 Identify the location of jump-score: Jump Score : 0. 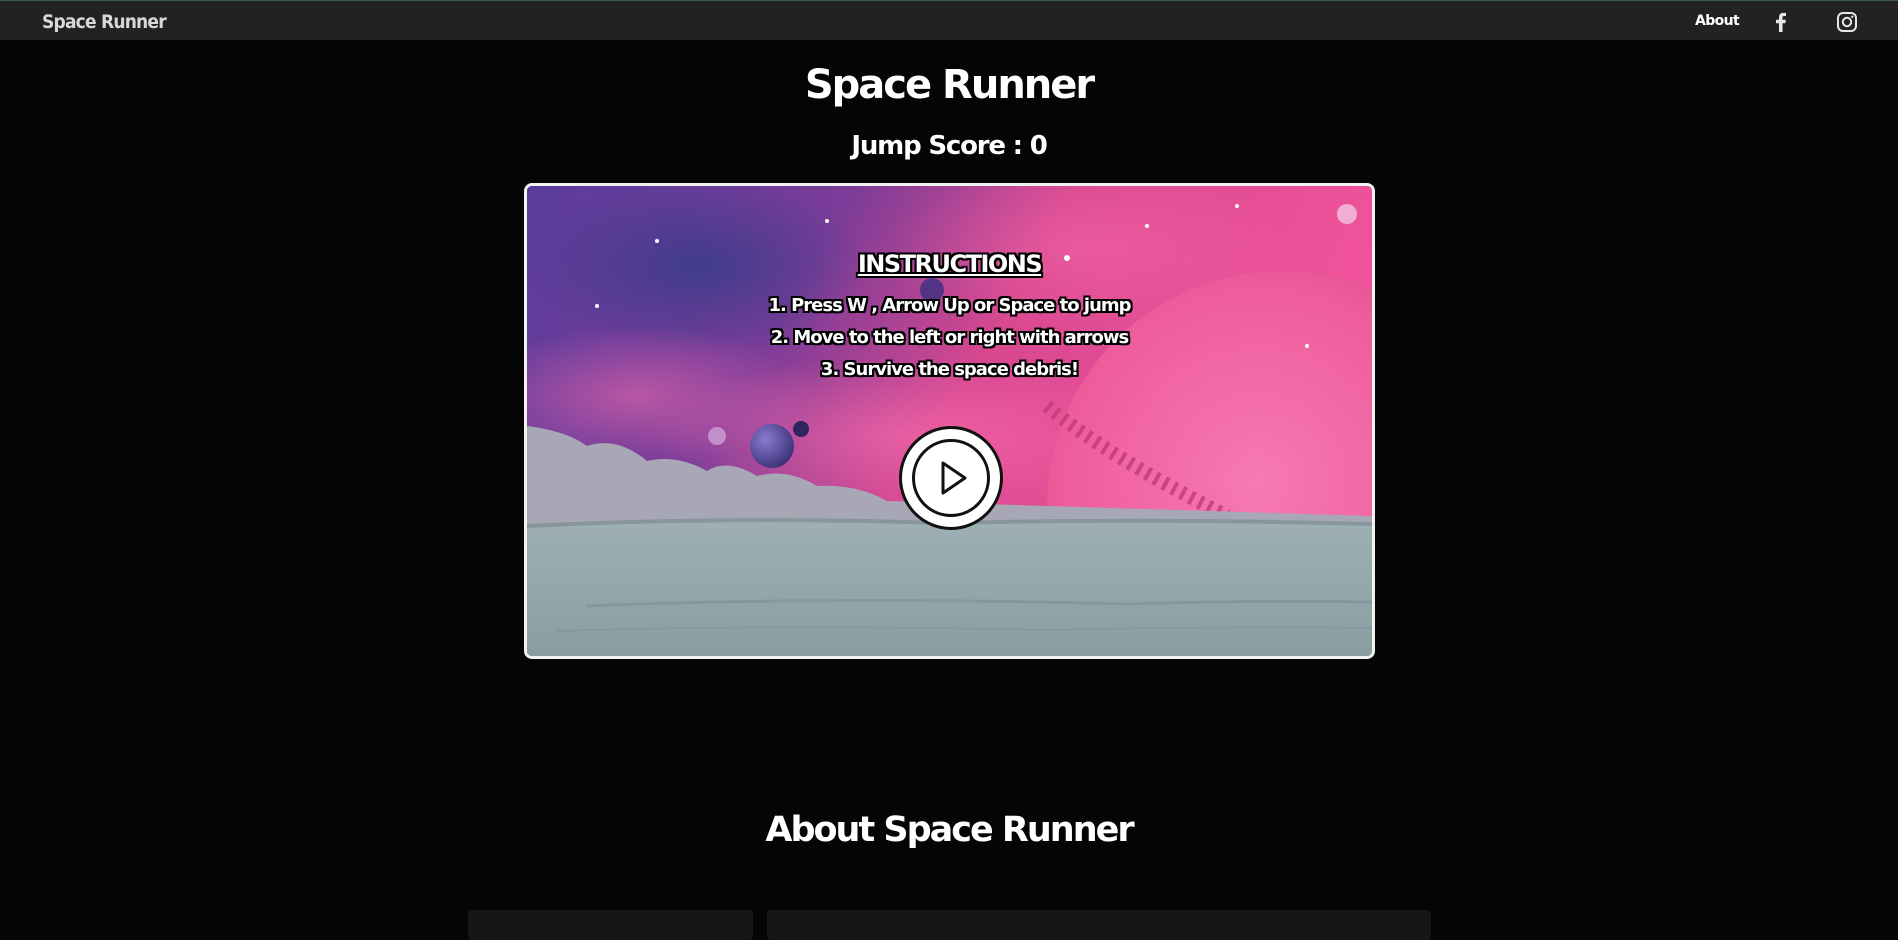
(949, 146).